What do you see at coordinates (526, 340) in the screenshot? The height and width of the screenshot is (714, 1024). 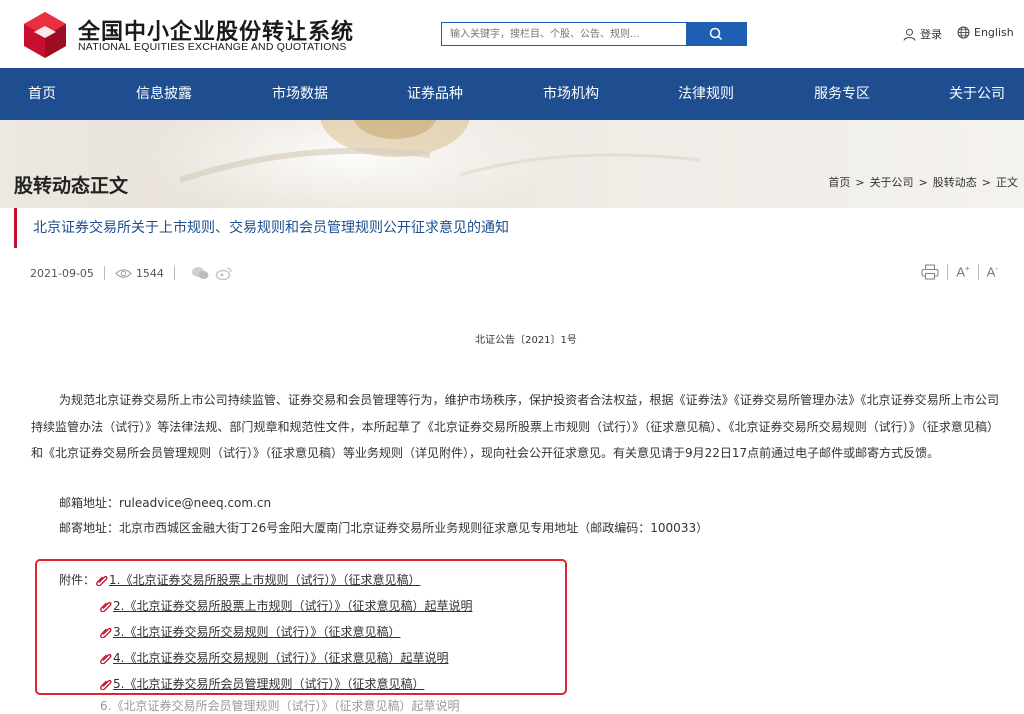 I see `document-number: 北证公告〔2021〕1号` at bounding box center [526, 340].